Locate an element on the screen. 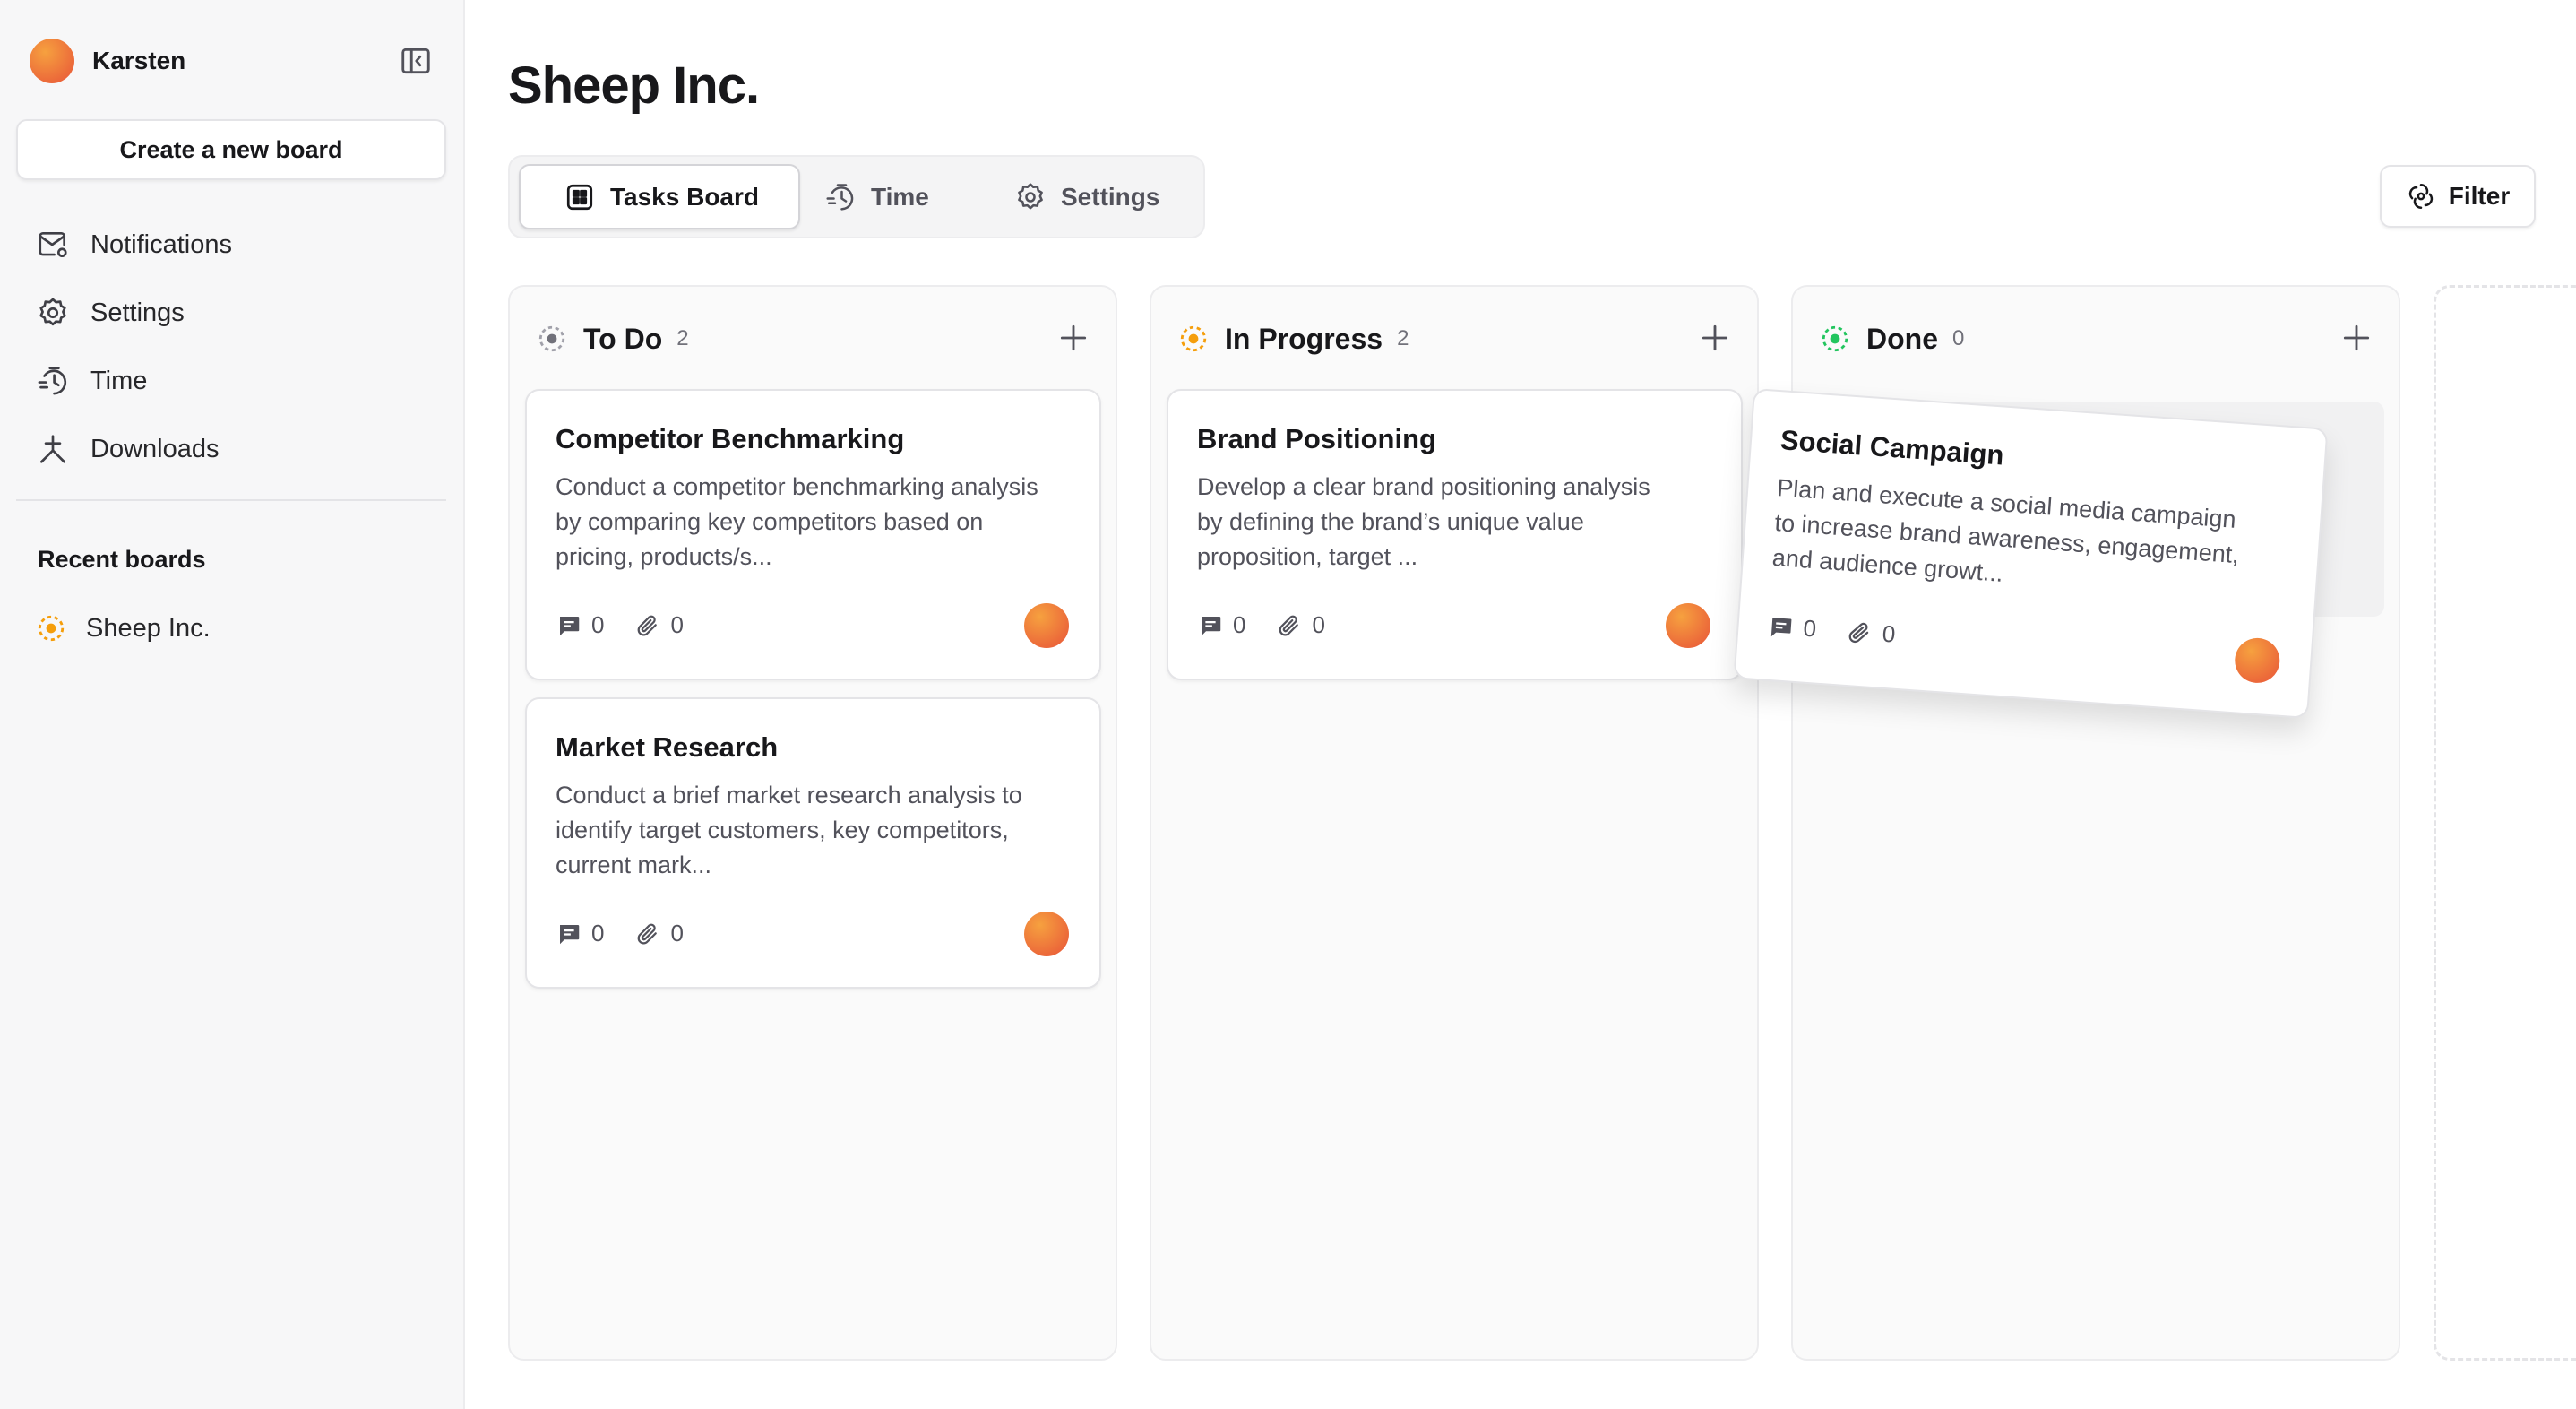 Image resolution: width=2576 pixels, height=1409 pixels. column-title: To Do is located at coordinates (623, 338).